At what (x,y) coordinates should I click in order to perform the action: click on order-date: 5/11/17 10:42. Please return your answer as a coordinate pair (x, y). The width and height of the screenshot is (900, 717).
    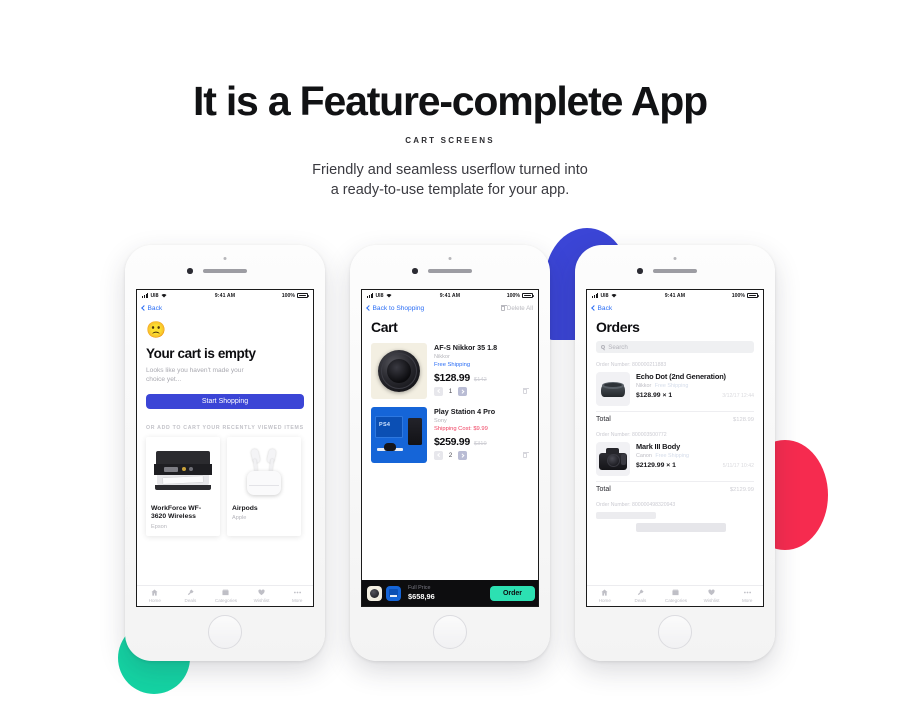
    Looking at the image, I should click on (738, 465).